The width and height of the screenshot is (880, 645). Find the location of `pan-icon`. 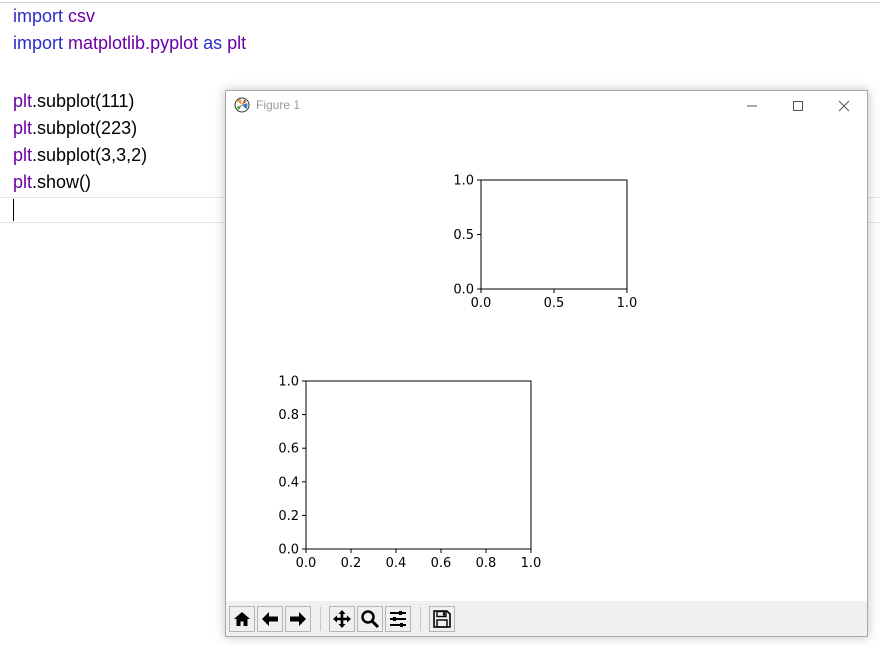

pan-icon is located at coordinates (342, 619).